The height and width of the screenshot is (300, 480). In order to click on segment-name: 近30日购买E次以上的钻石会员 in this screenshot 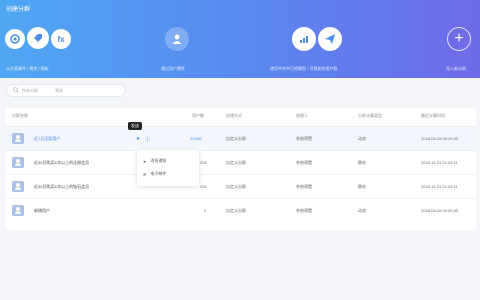, I will do `click(61, 187)`.